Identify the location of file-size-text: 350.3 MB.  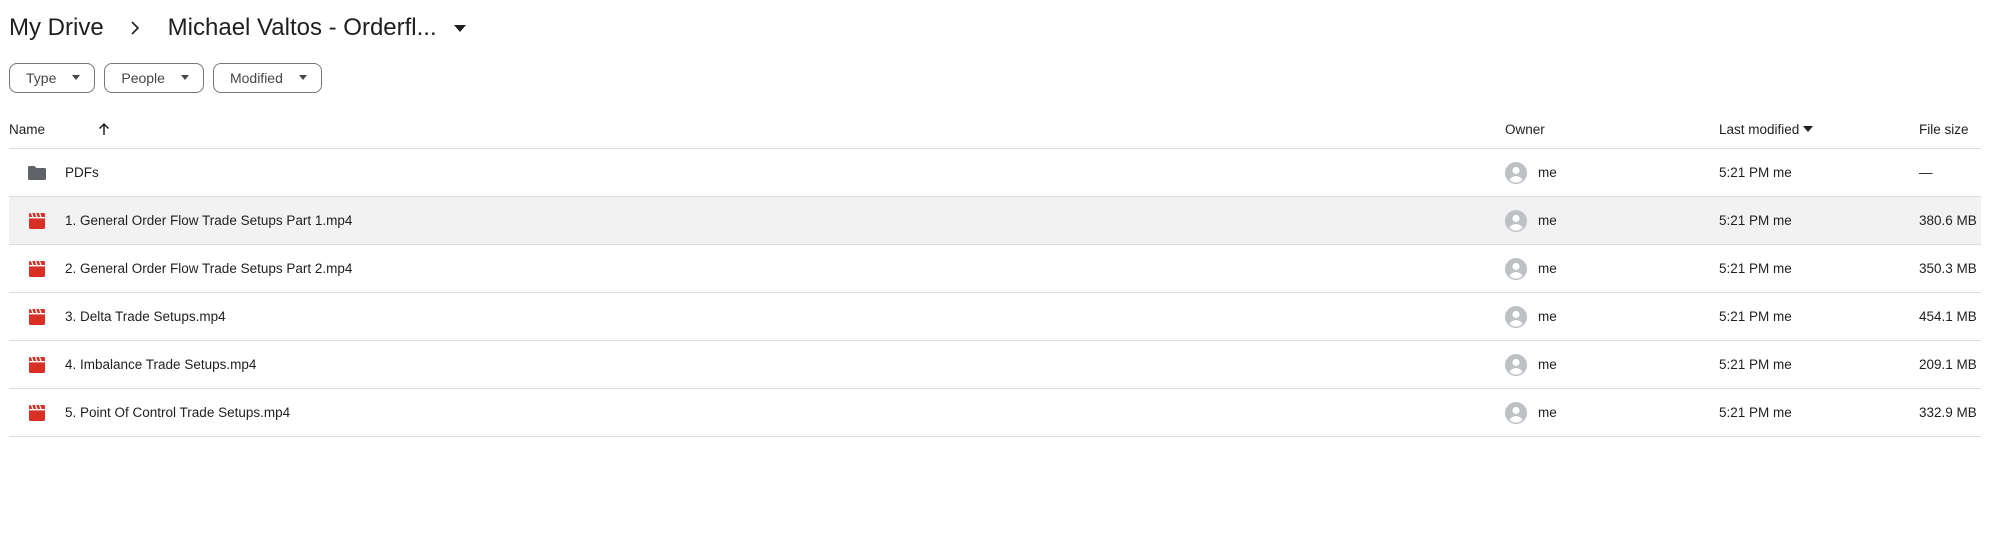
(1948, 268).